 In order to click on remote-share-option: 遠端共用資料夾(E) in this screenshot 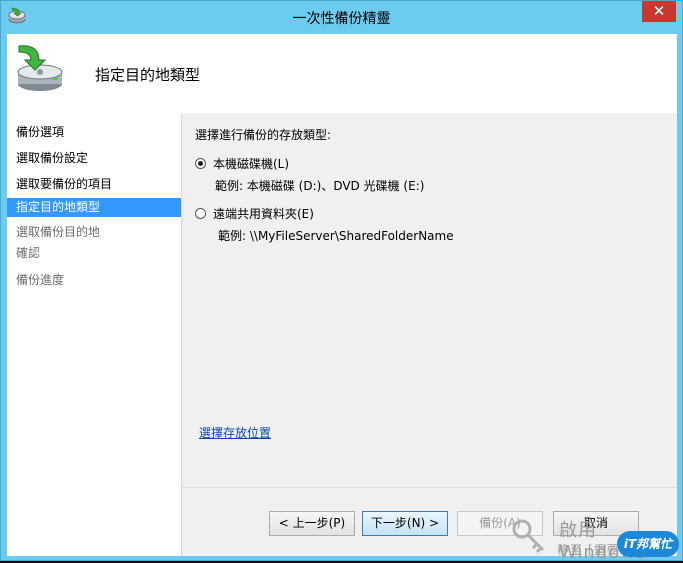, I will do `click(254, 213)`.